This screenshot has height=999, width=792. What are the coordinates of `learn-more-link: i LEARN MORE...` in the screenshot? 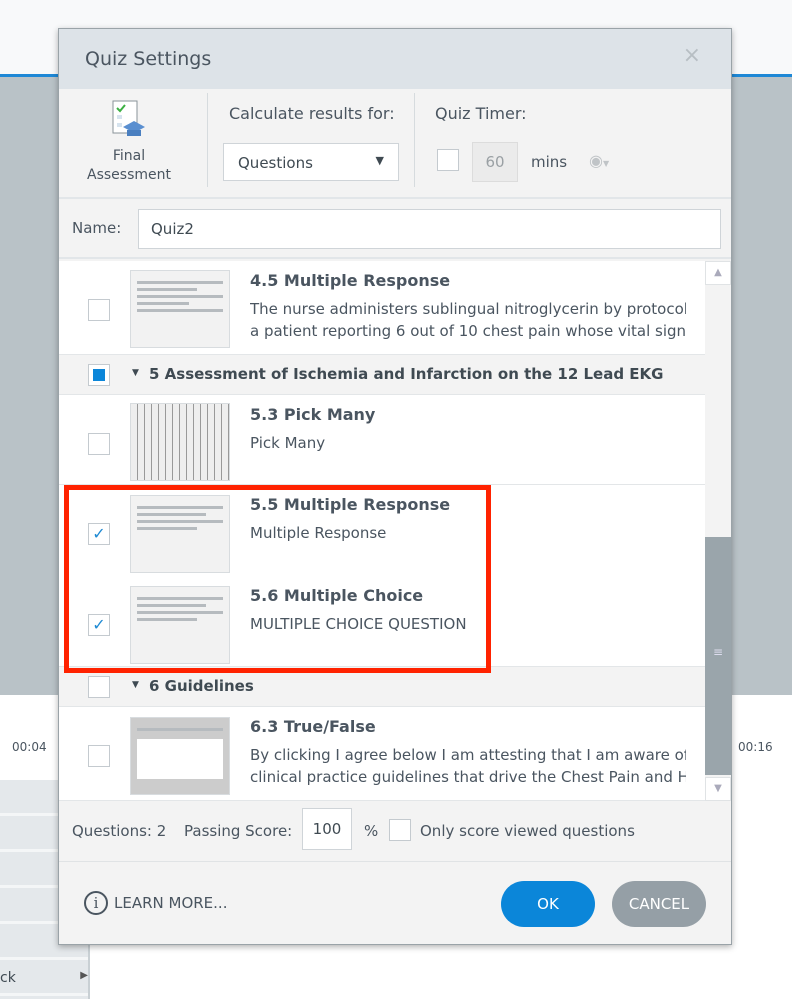 It's located at (155, 903).